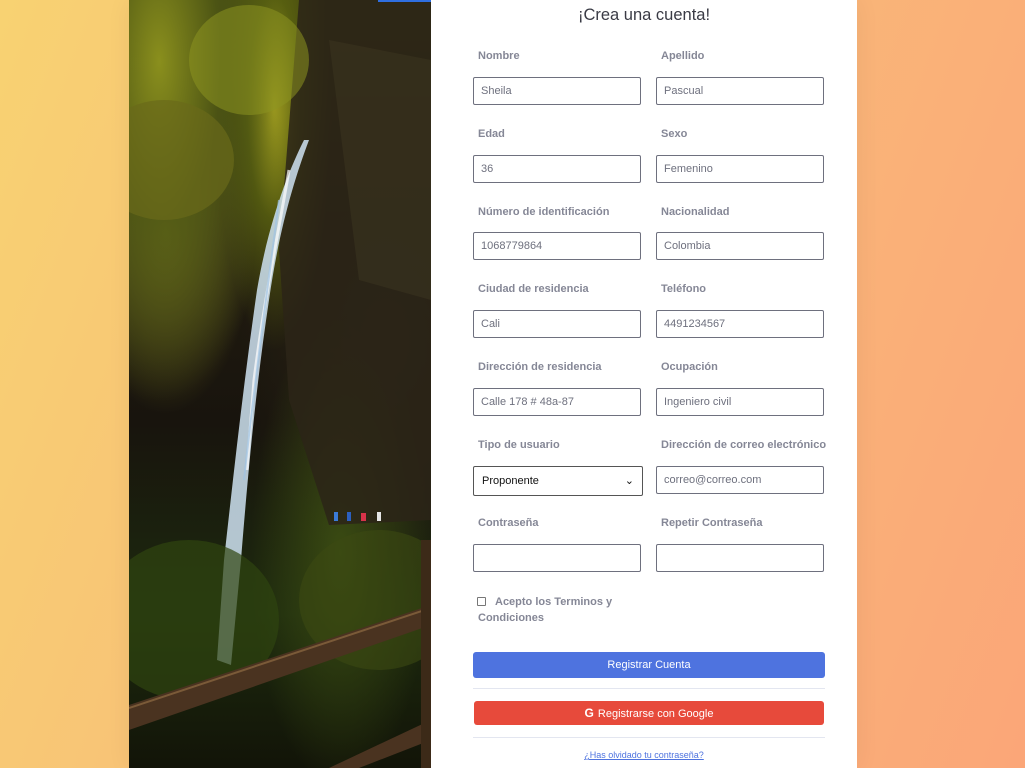 The width and height of the screenshot is (1025, 768). What do you see at coordinates (740, 558) in the screenshot?
I see `repeat-password-input` at bounding box center [740, 558].